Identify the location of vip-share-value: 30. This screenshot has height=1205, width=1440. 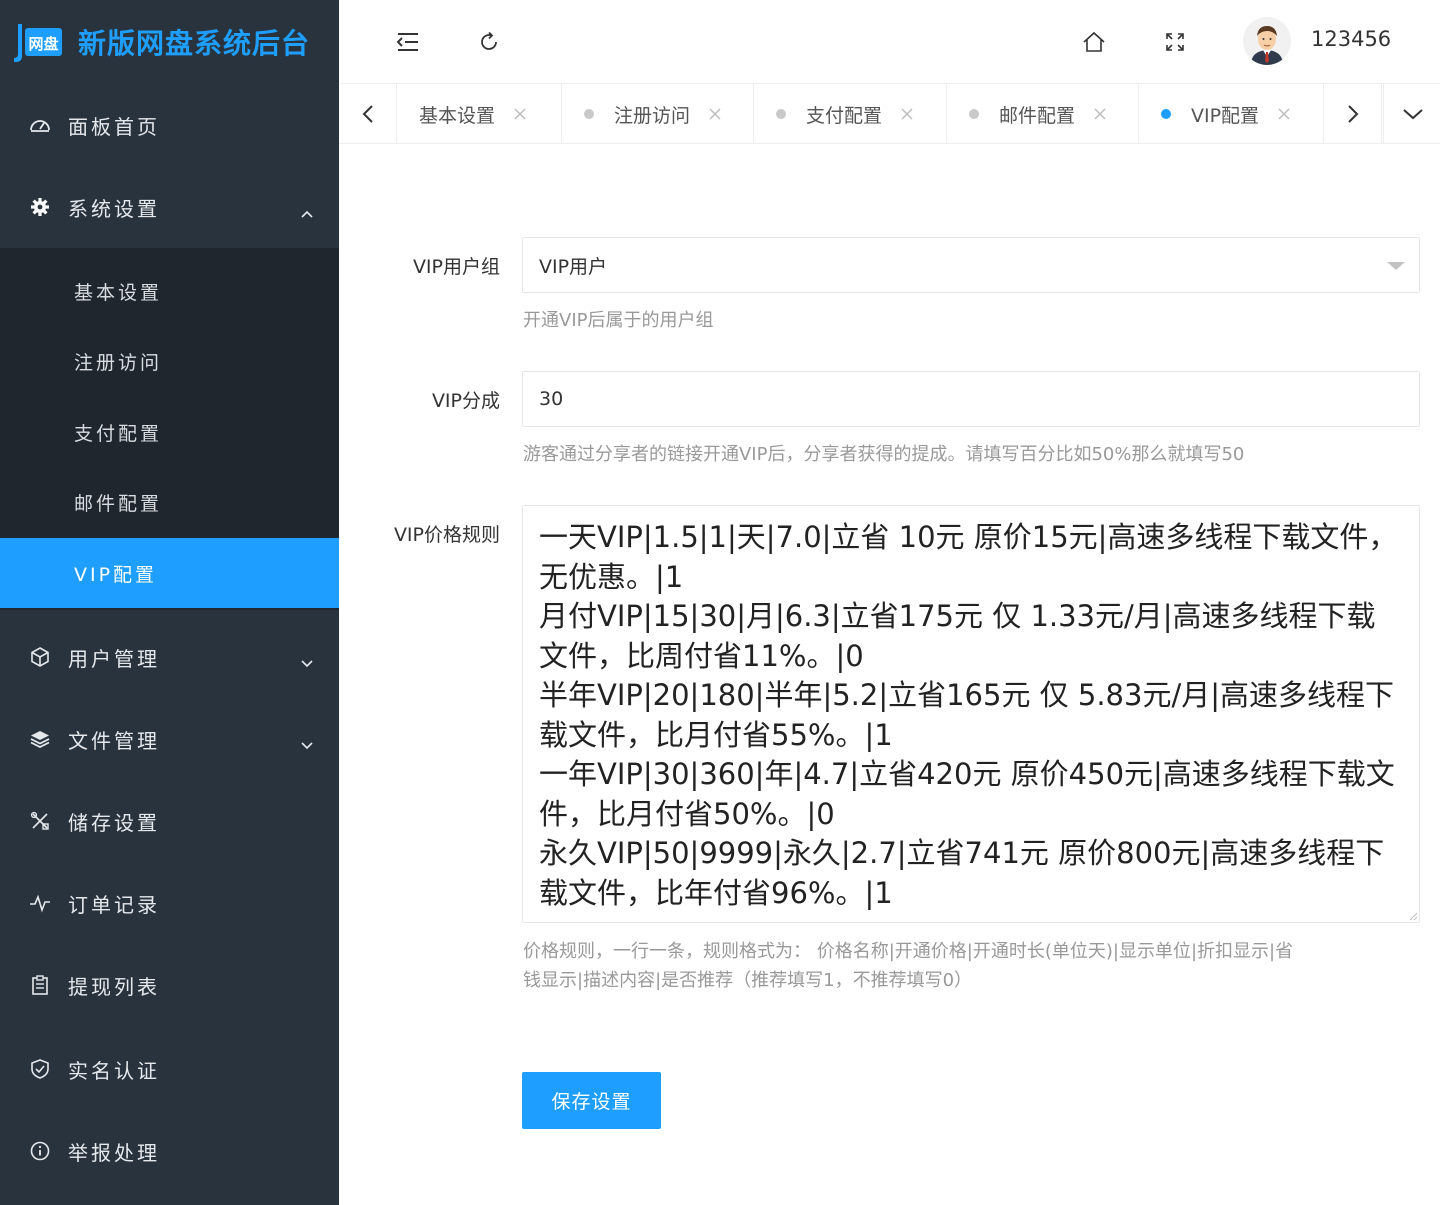
(551, 399).